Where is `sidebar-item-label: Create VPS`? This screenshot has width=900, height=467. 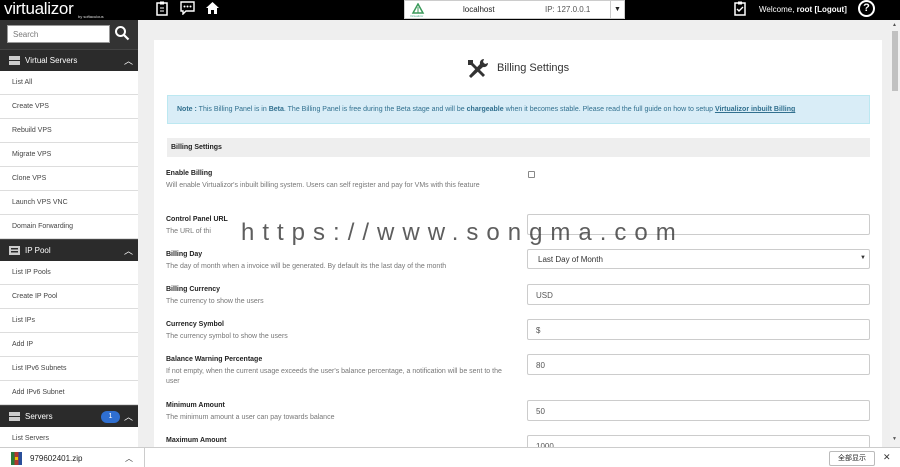
sidebar-item-label: Create VPS is located at coordinates (30, 106).